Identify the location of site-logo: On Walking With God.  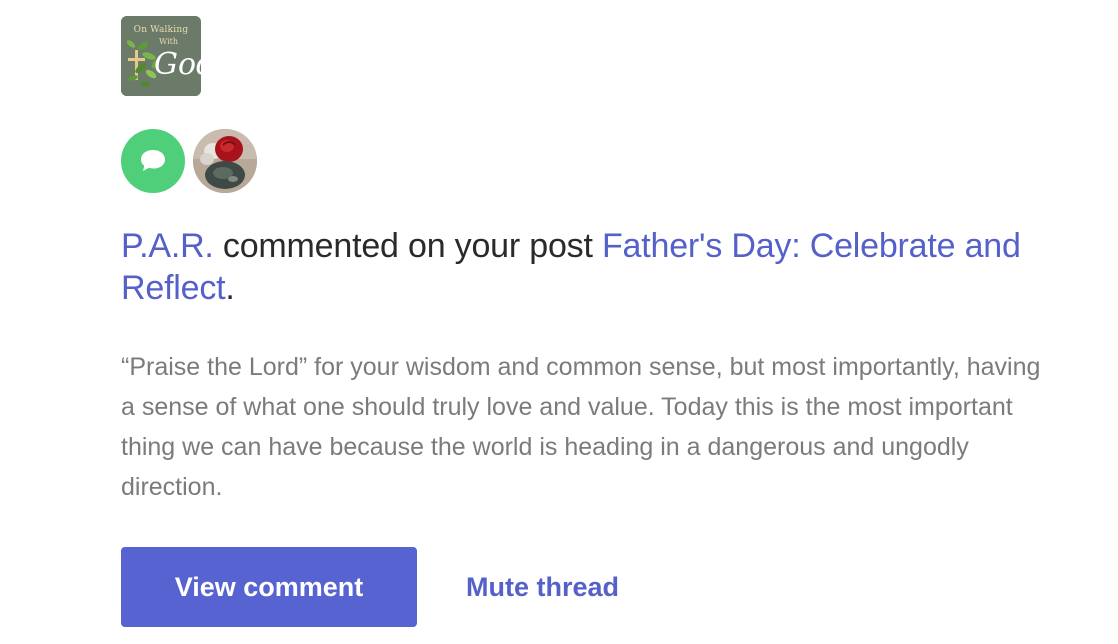
(161, 56).